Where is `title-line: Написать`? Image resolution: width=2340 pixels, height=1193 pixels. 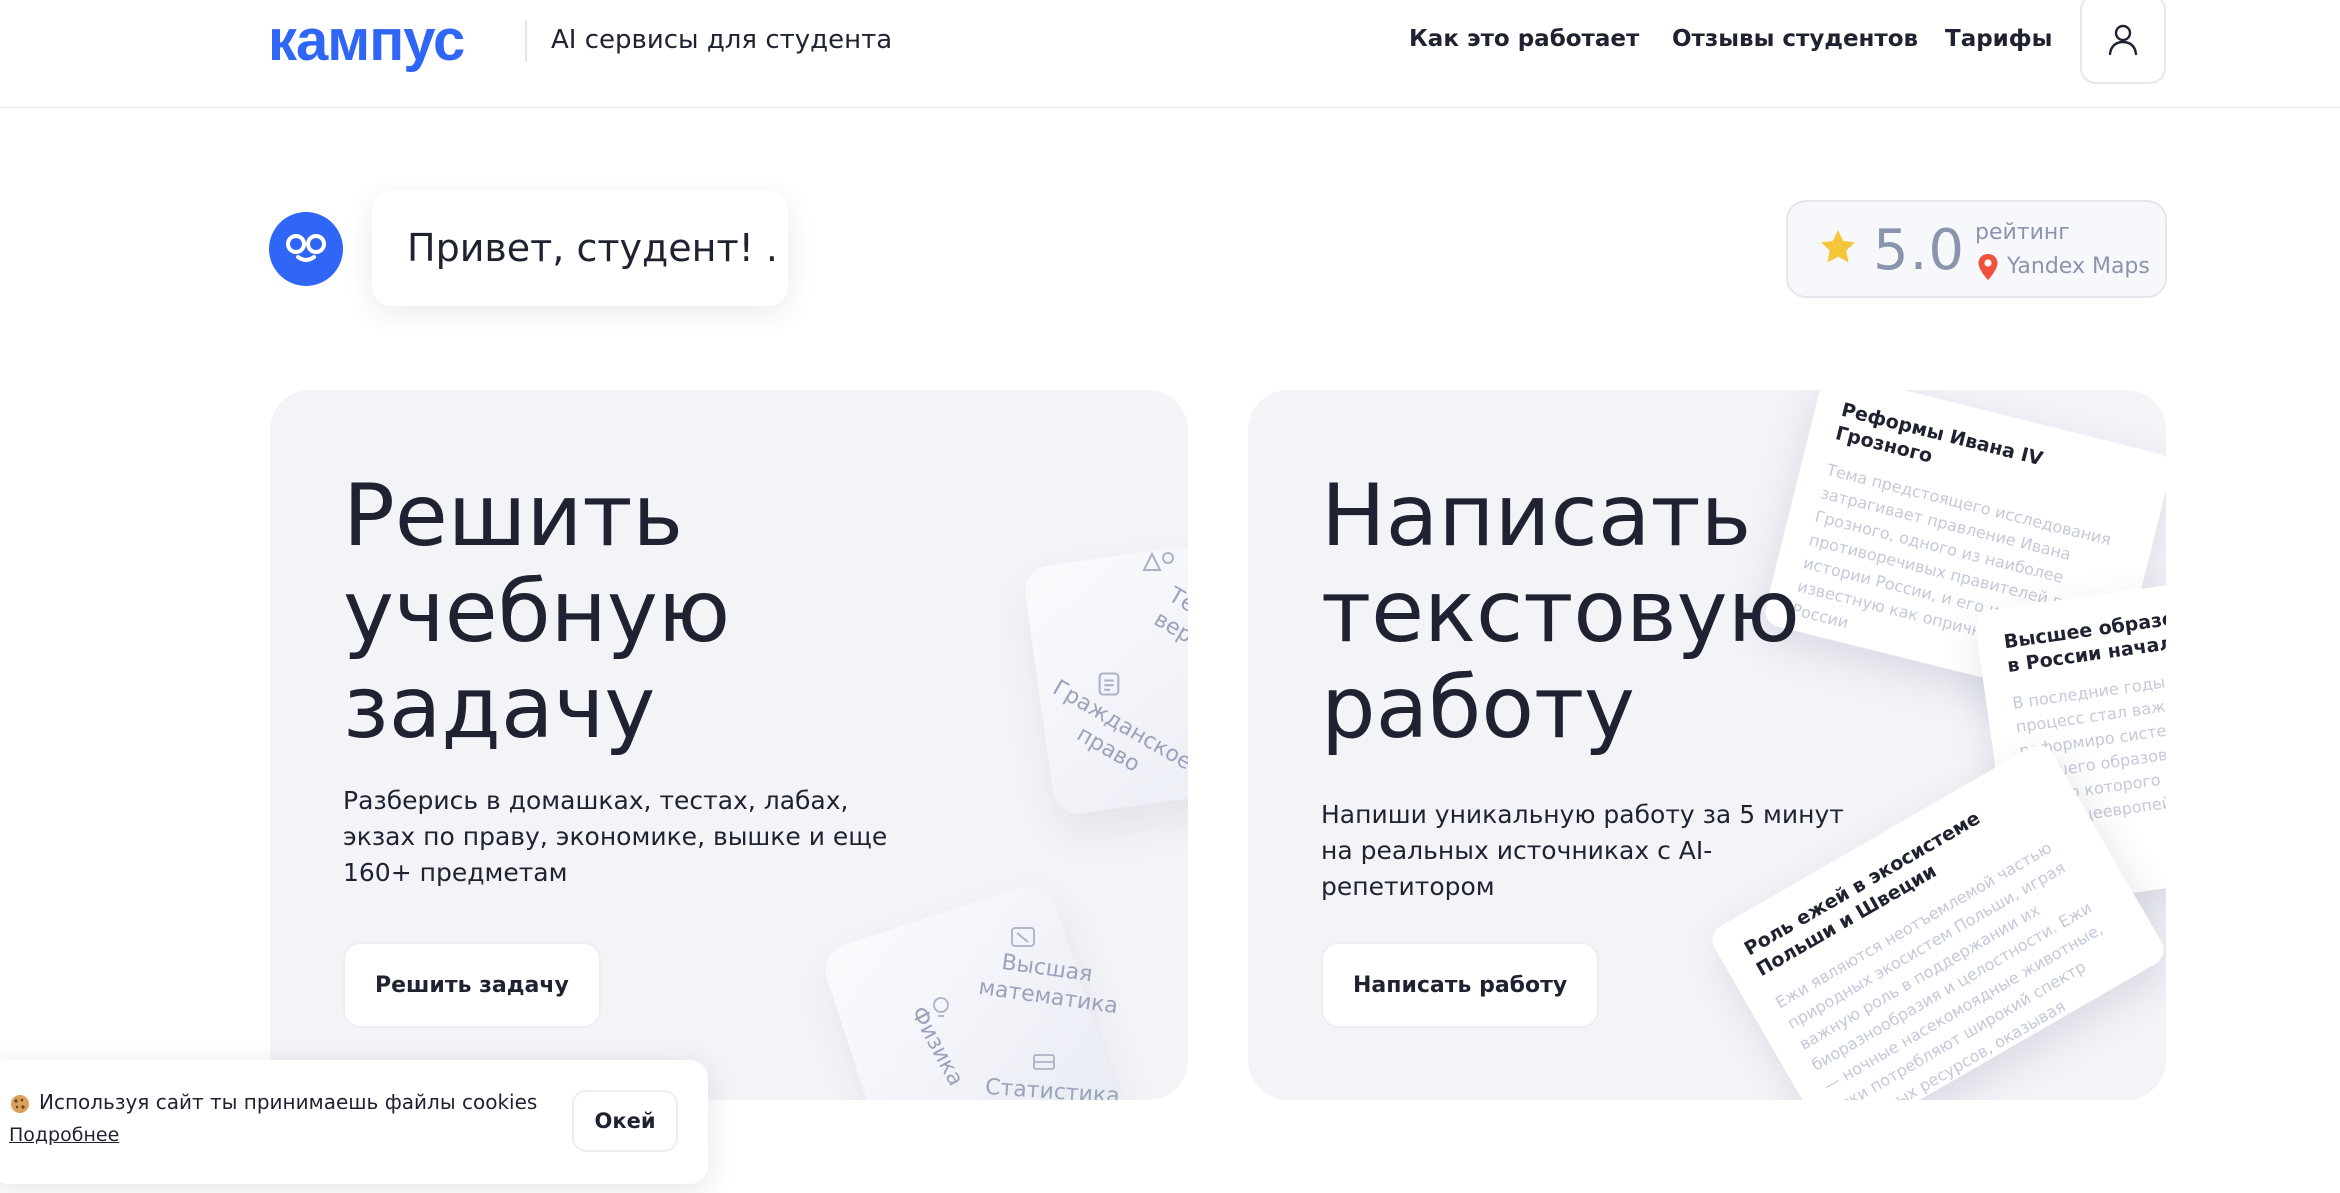
title-line: Написать is located at coordinates (1536, 516).